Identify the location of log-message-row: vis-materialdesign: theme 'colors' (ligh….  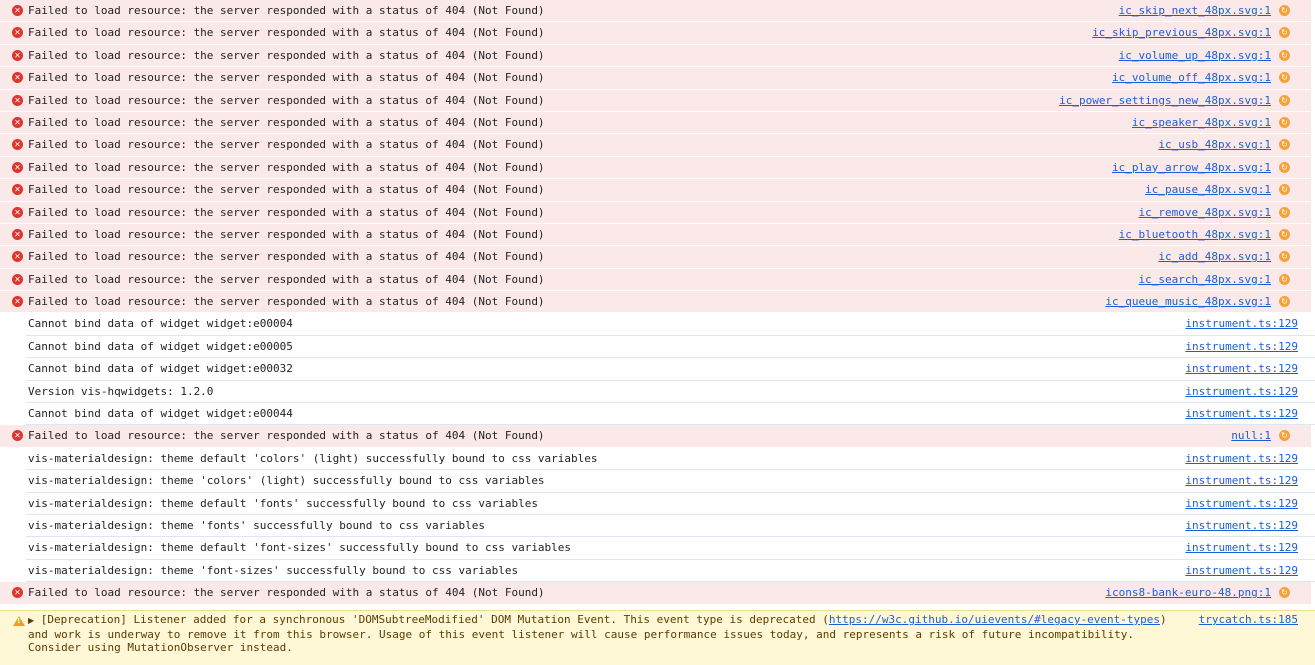
(670, 481).